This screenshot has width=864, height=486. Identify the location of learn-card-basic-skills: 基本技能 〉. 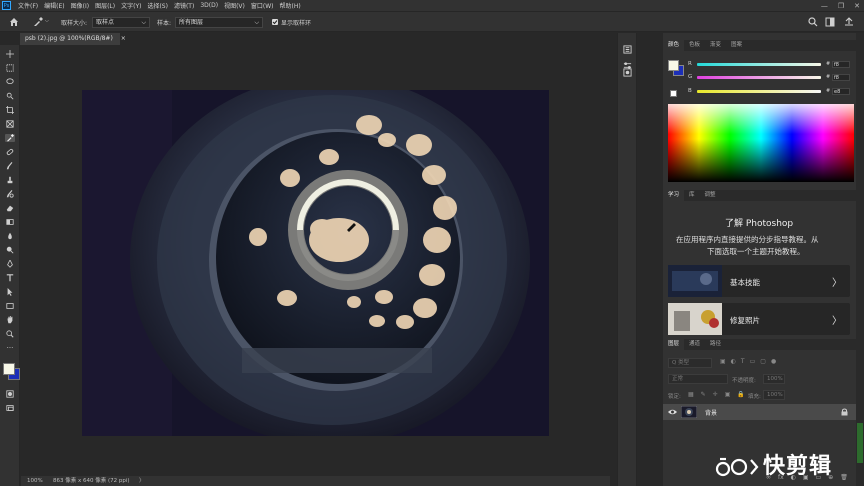
(759, 281).